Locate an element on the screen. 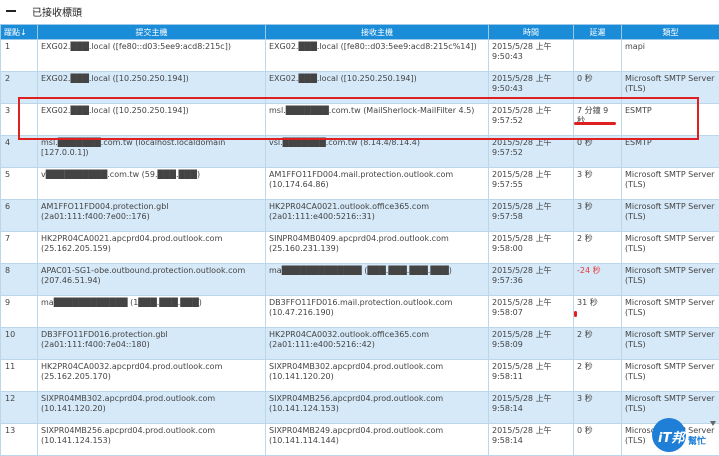 The image size is (719, 456). column-header-time: 時間 is located at coordinates (531, 32).